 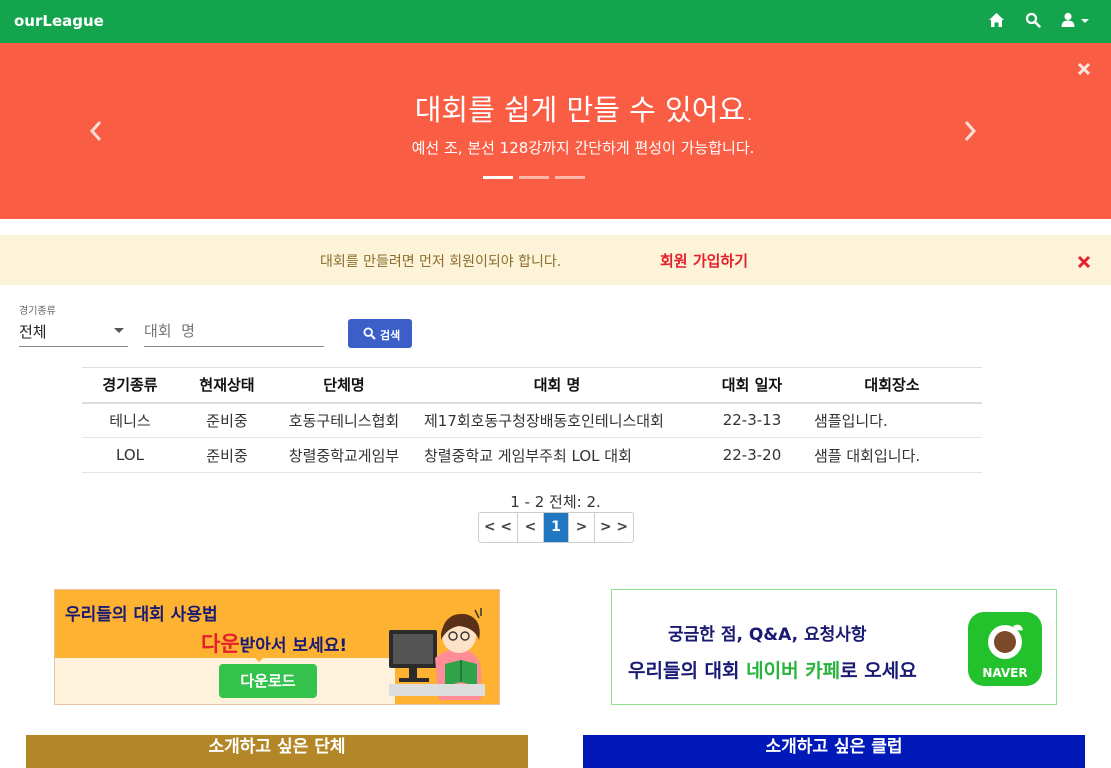 What do you see at coordinates (498, 527) in the screenshot?
I see `first-page-button: < <` at bounding box center [498, 527].